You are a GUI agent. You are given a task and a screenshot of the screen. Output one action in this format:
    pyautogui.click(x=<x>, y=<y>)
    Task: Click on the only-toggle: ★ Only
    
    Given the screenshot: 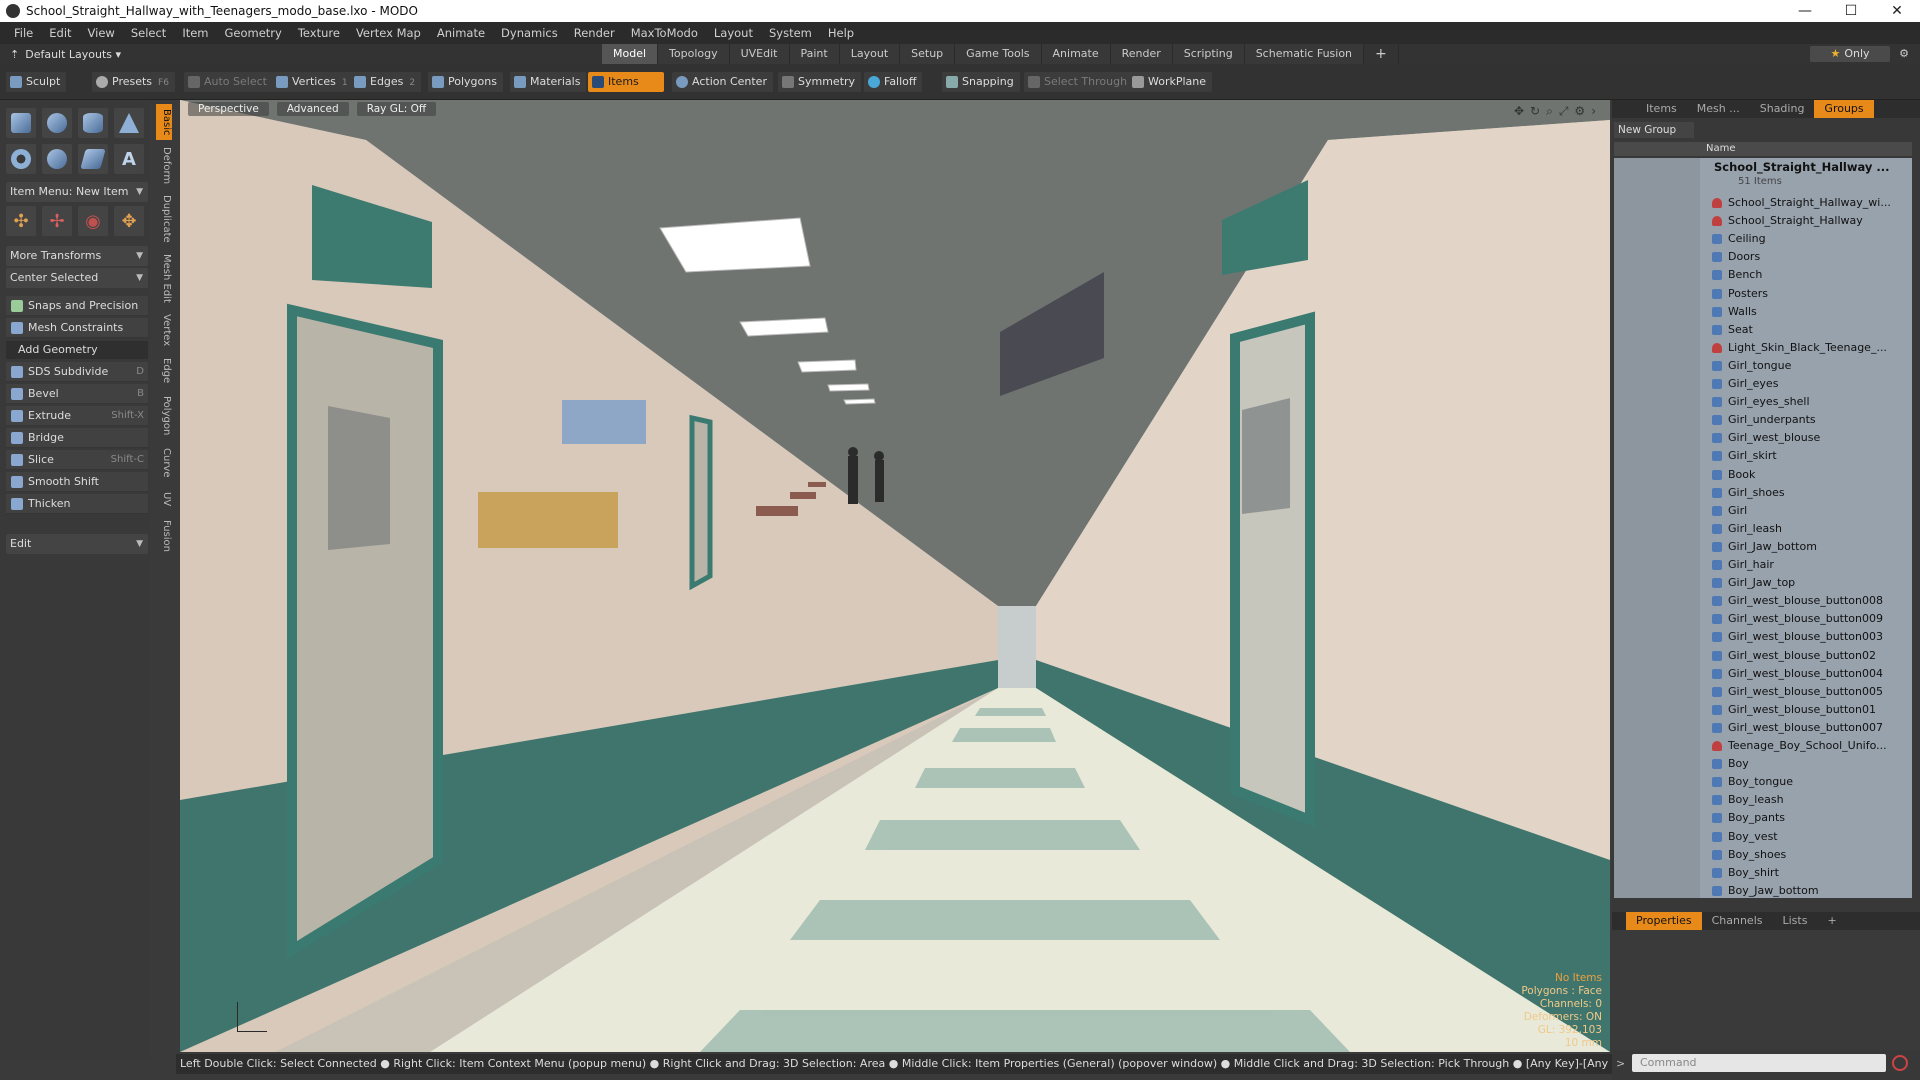 What is the action you would take?
    pyautogui.click(x=1850, y=54)
    